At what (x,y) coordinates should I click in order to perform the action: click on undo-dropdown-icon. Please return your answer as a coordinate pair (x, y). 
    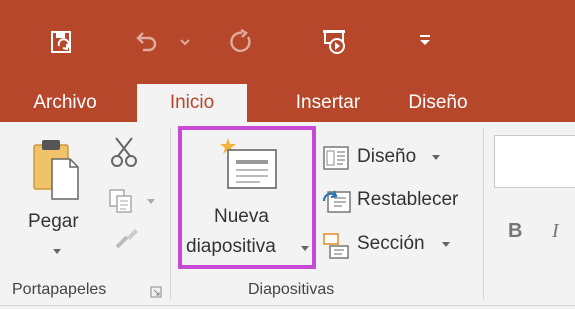
    Looking at the image, I should click on (185, 42).